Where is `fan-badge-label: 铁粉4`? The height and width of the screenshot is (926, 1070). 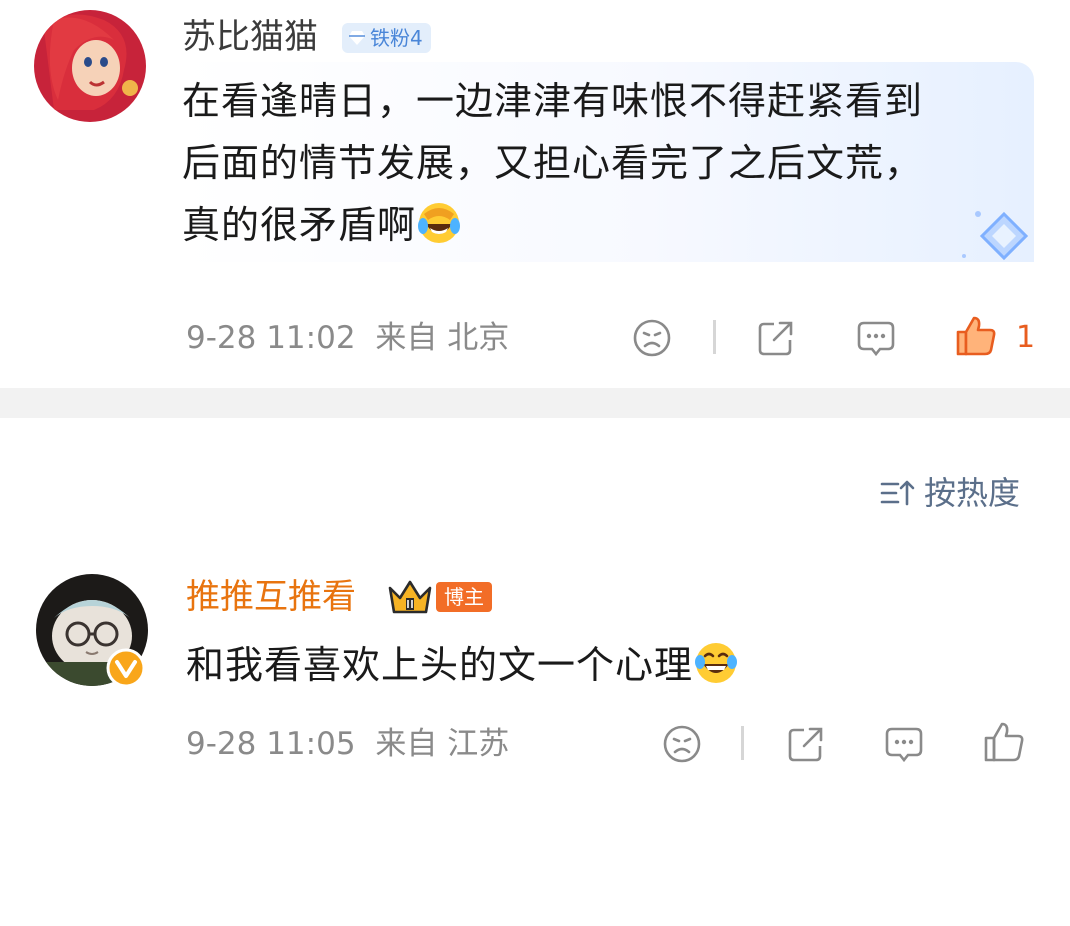
fan-badge-label: 铁粉4 is located at coordinates (396, 38).